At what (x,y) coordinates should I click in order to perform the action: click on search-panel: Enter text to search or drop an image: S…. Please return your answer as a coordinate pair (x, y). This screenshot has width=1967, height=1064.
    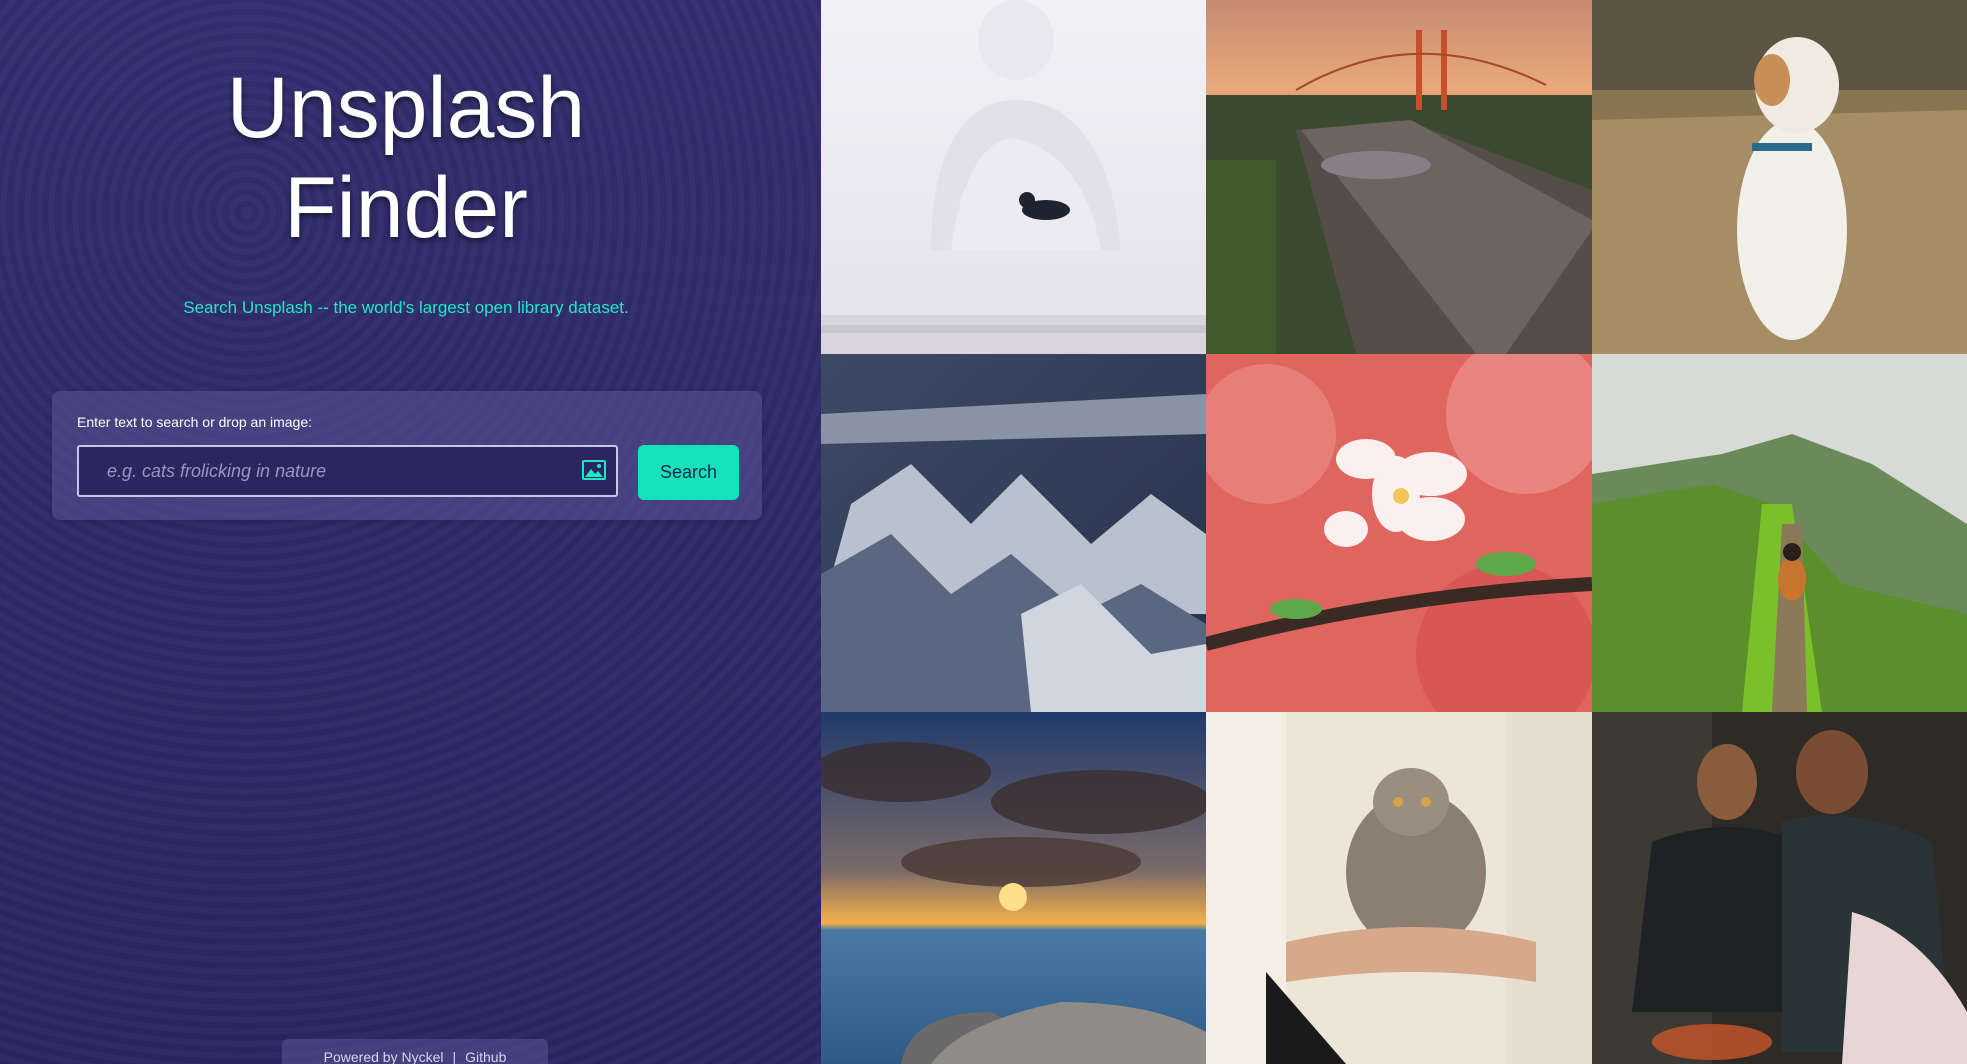
    Looking at the image, I should click on (407, 455).